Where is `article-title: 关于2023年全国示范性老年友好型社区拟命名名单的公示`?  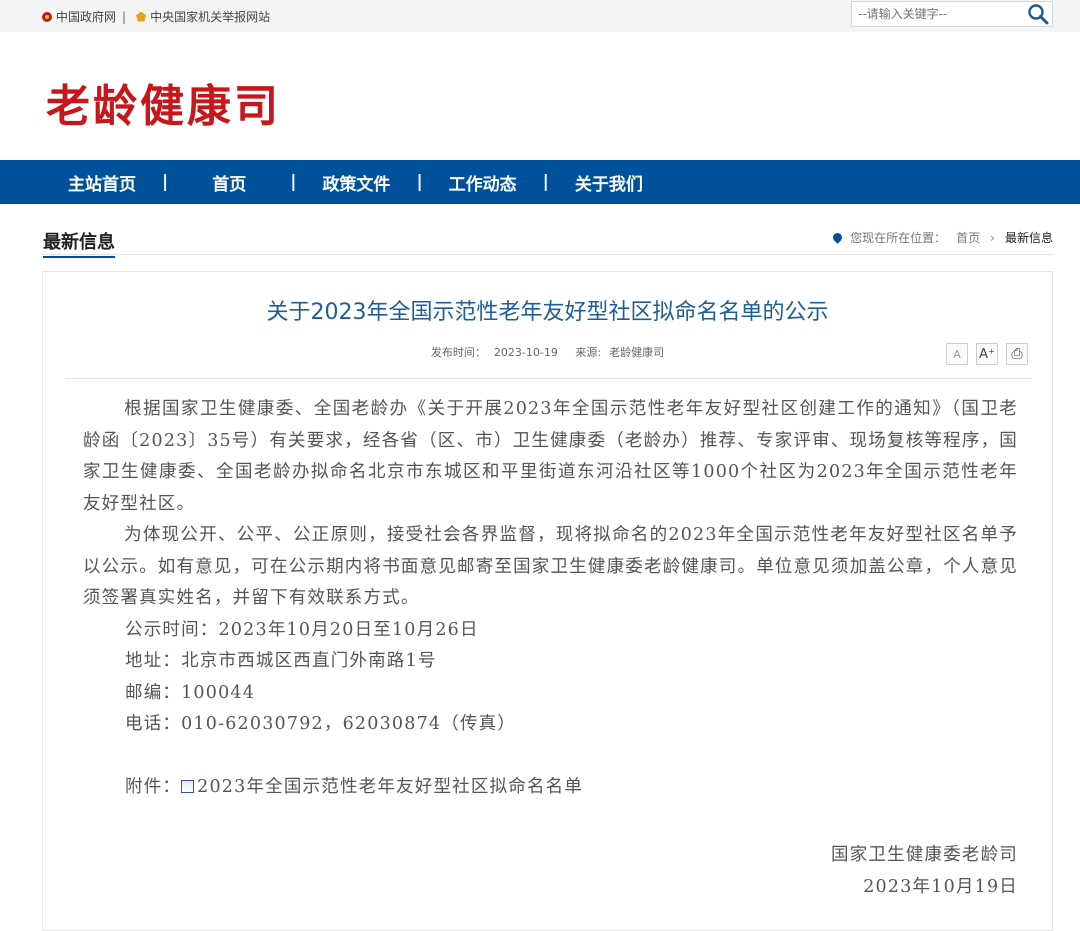
article-title: 关于2023年全国示范性老年友好型社区拟命名名单的公示 is located at coordinates (547, 312).